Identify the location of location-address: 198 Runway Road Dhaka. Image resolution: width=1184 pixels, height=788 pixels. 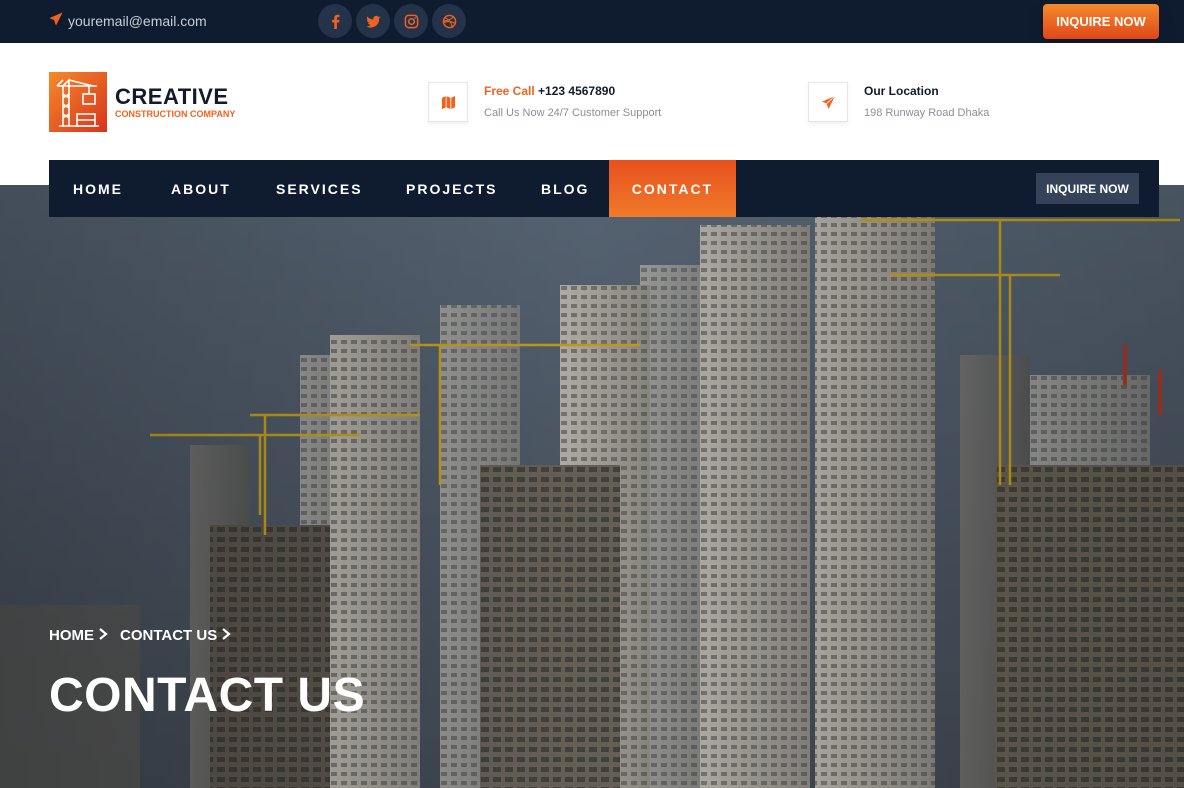
(927, 113).